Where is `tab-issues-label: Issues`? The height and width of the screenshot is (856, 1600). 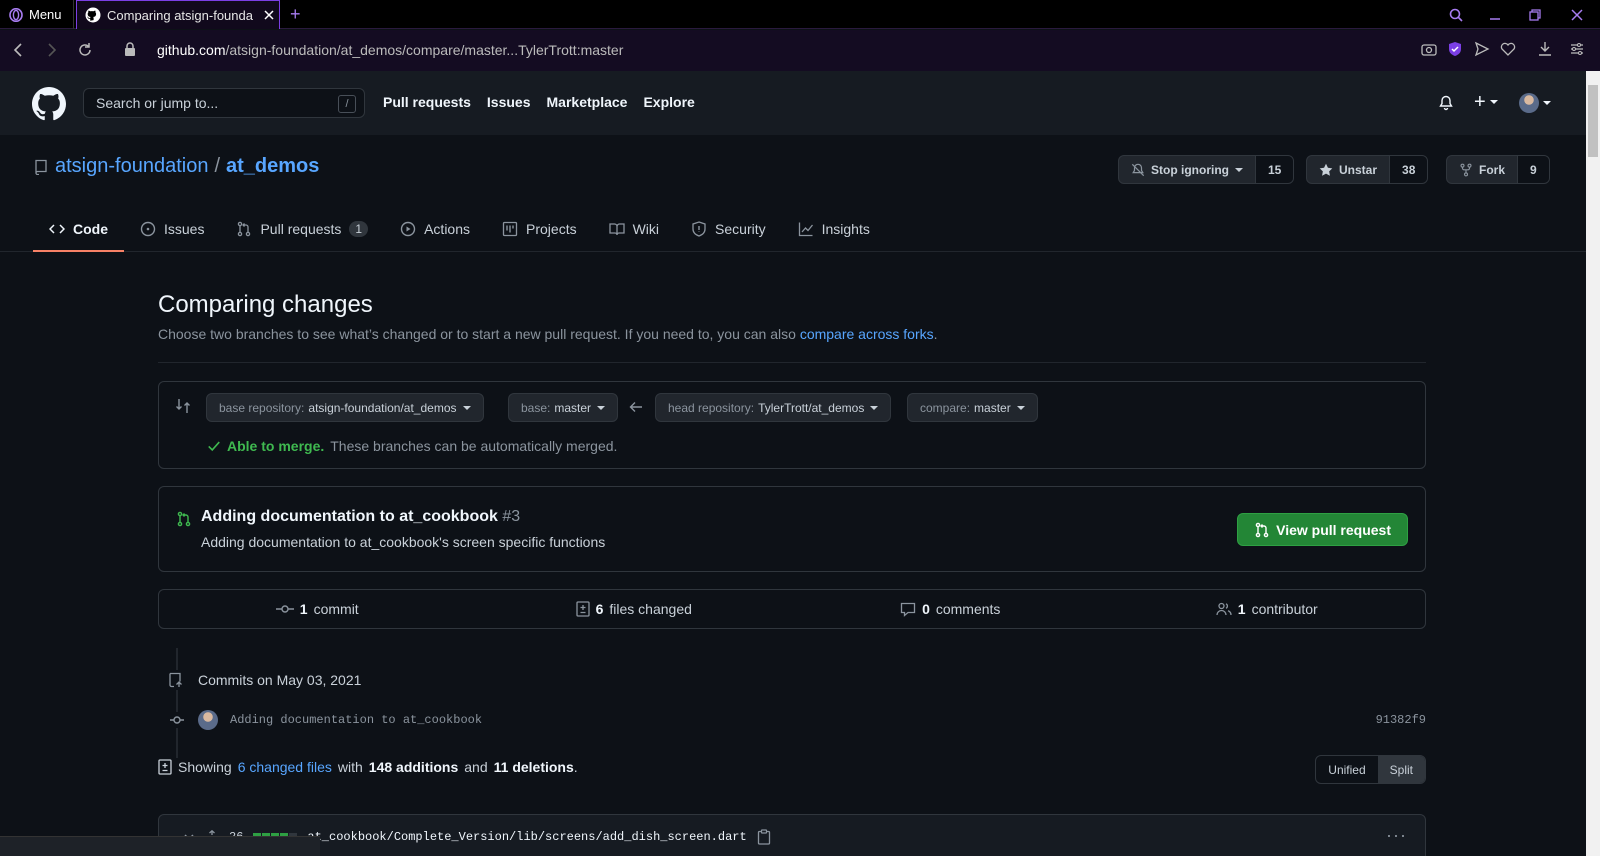
tab-issues-label: Issues is located at coordinates (184, 228).